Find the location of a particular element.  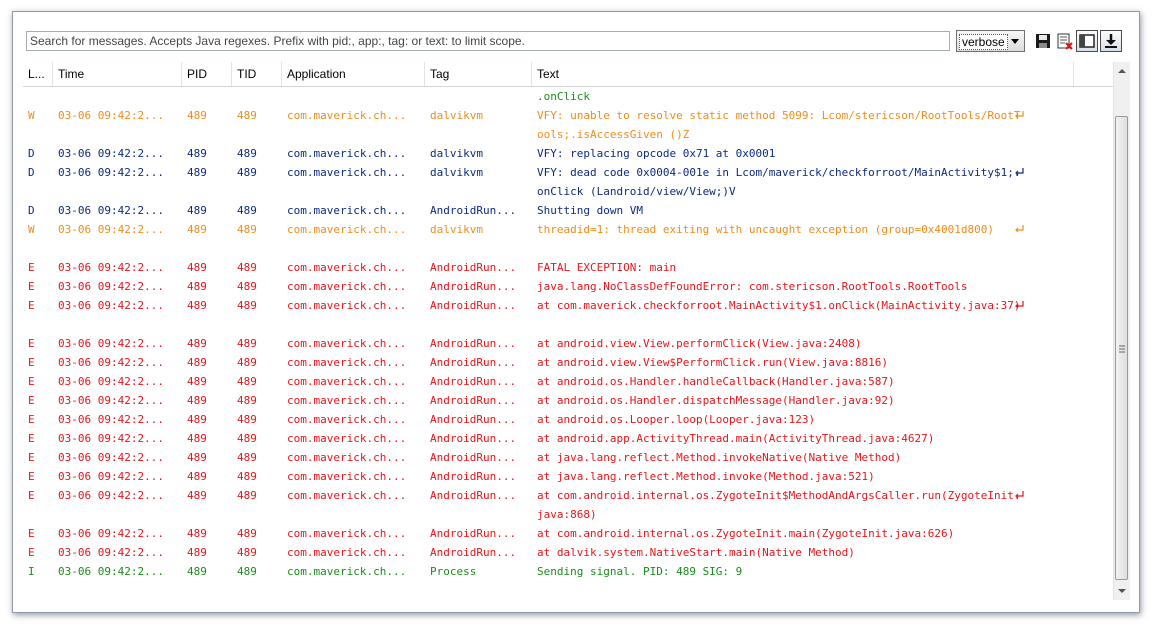

clear-log-icon is located at coordinates (1065, 41).